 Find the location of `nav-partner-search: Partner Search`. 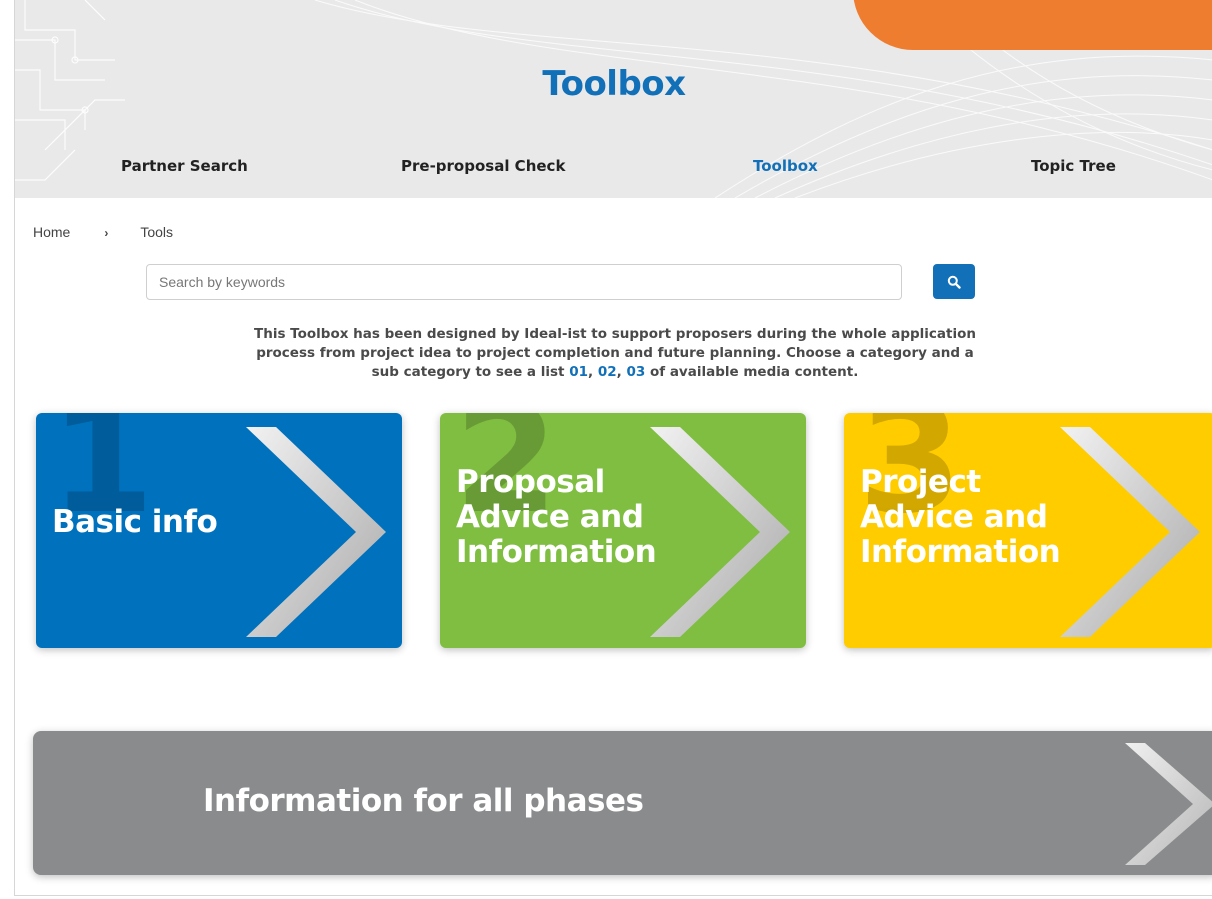

nav-partner-search: Partner Search is located at coordinates (184, 166).